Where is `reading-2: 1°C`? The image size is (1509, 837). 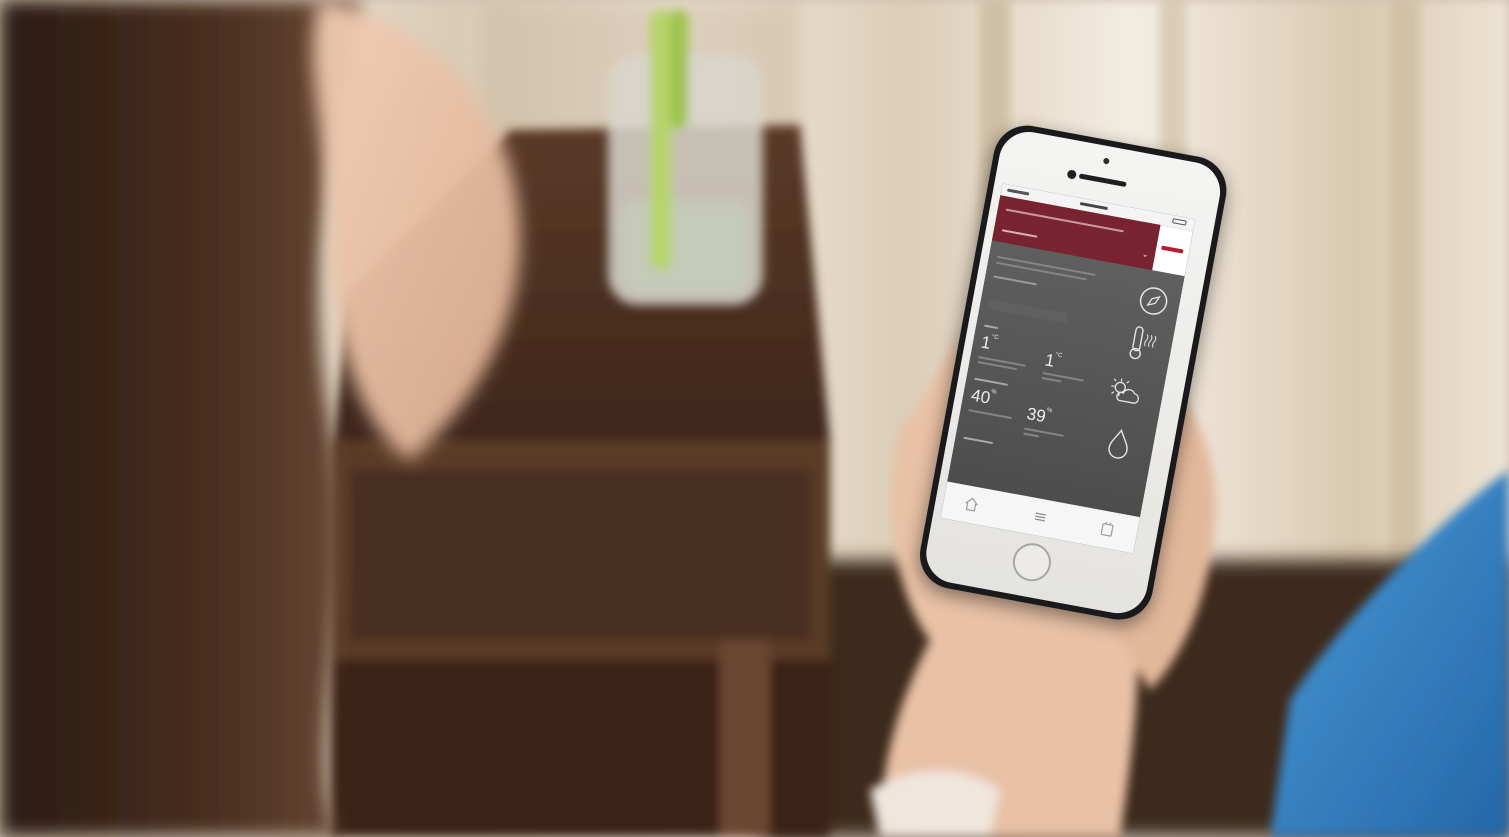
reading-2: 1°C is located at coordinates (1053, 361).